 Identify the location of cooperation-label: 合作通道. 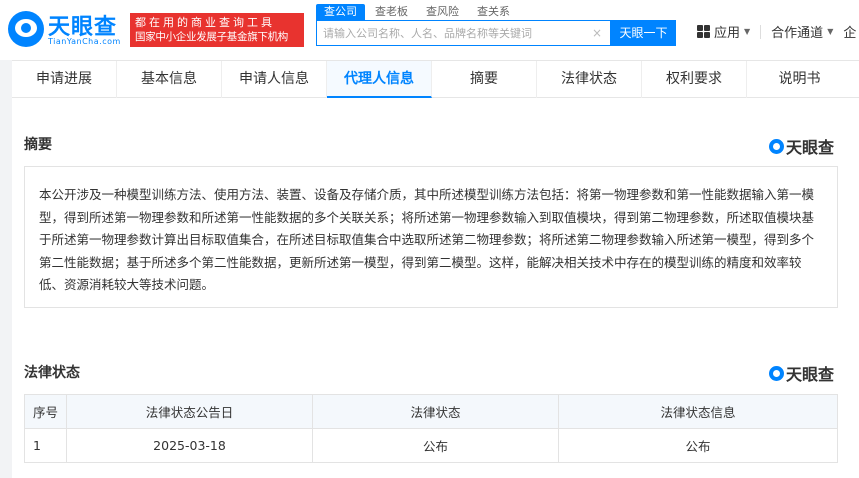
(797, 33).